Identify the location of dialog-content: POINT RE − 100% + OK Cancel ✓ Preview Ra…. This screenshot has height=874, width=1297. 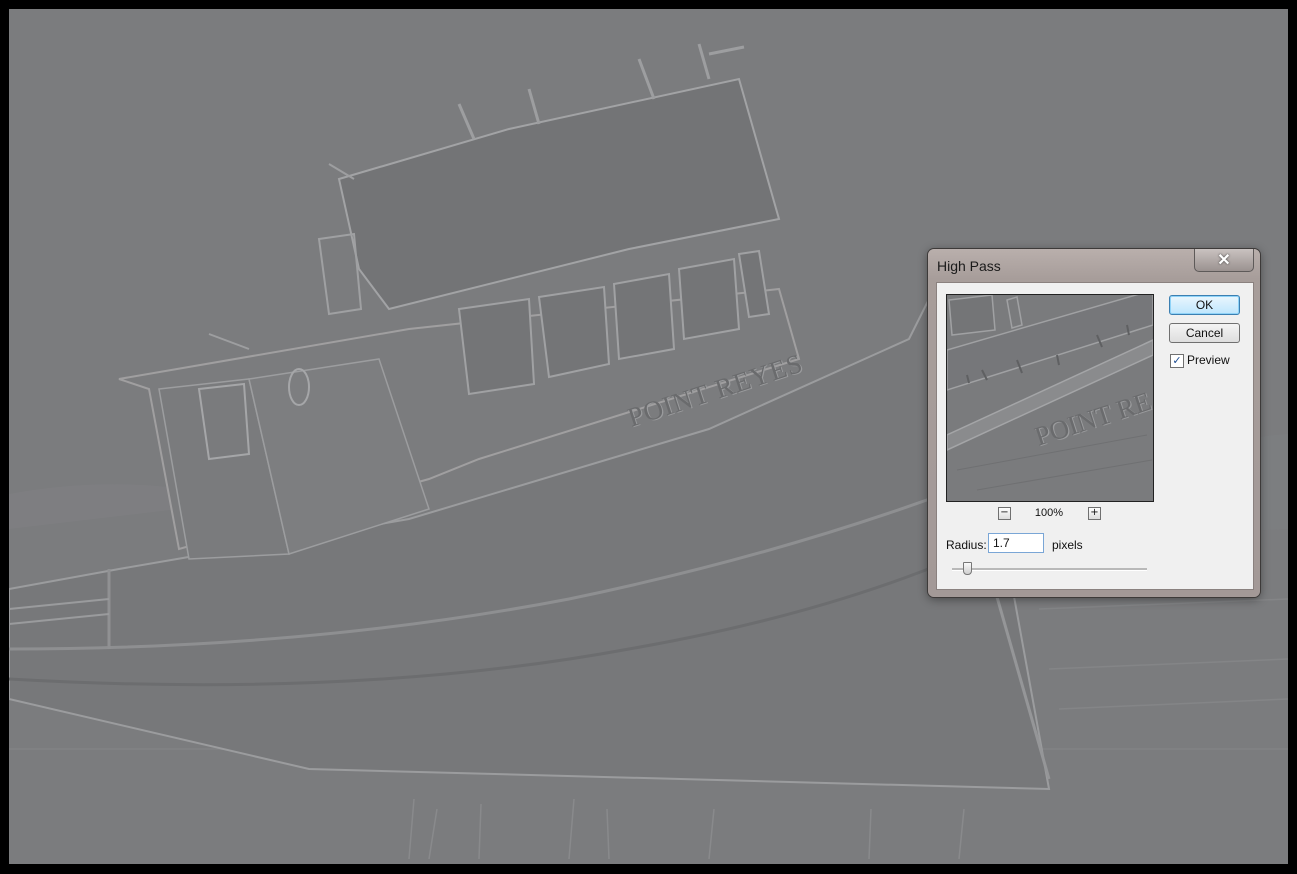
(1095, 436).